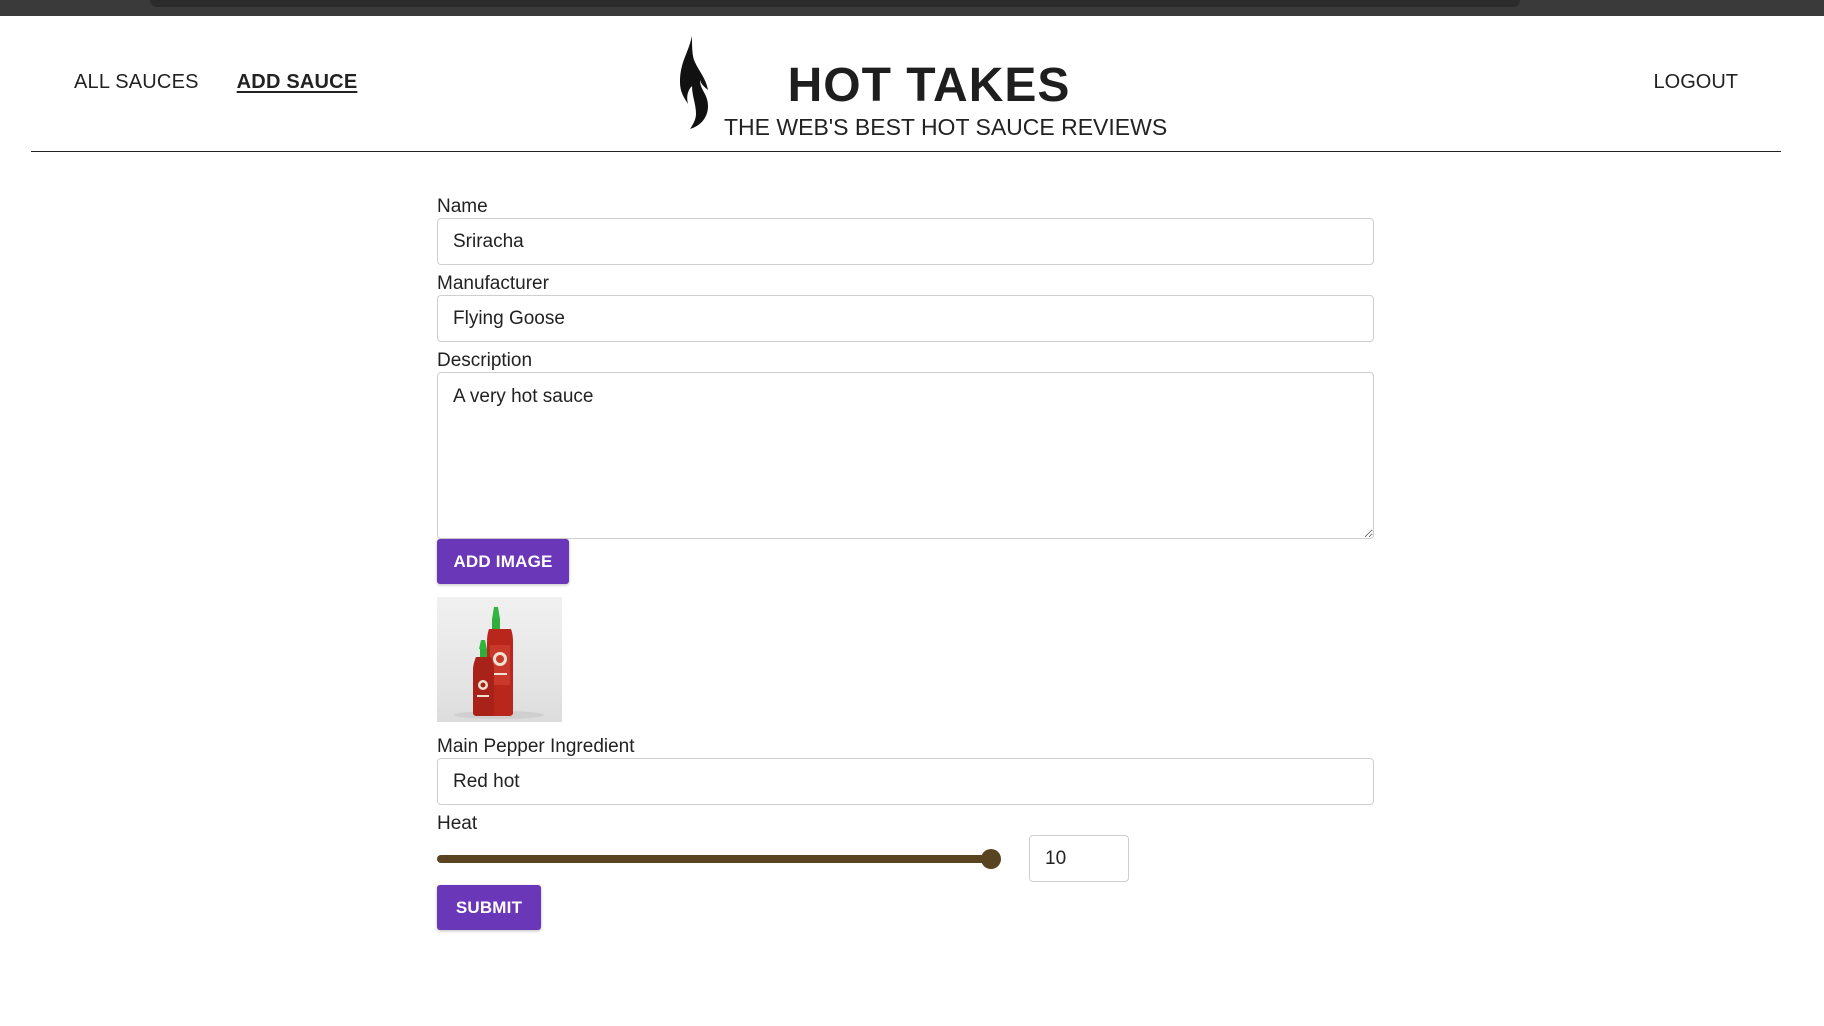 The image size is (1824, 1026). What do you see at coordinates (503, 561) in the screenshot?
I see `add-image-button: ADD IMAGE` at bounding box center [503, 561].